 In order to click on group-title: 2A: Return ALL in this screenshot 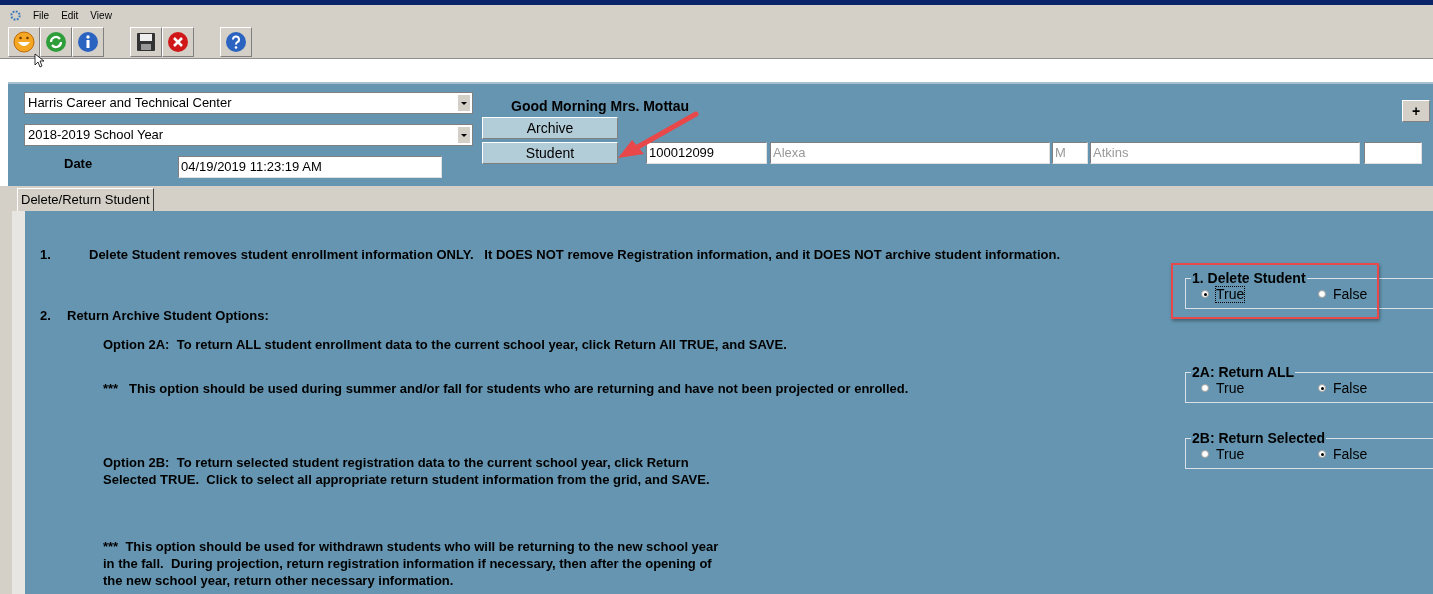, I will do `click(1243, 372)`.